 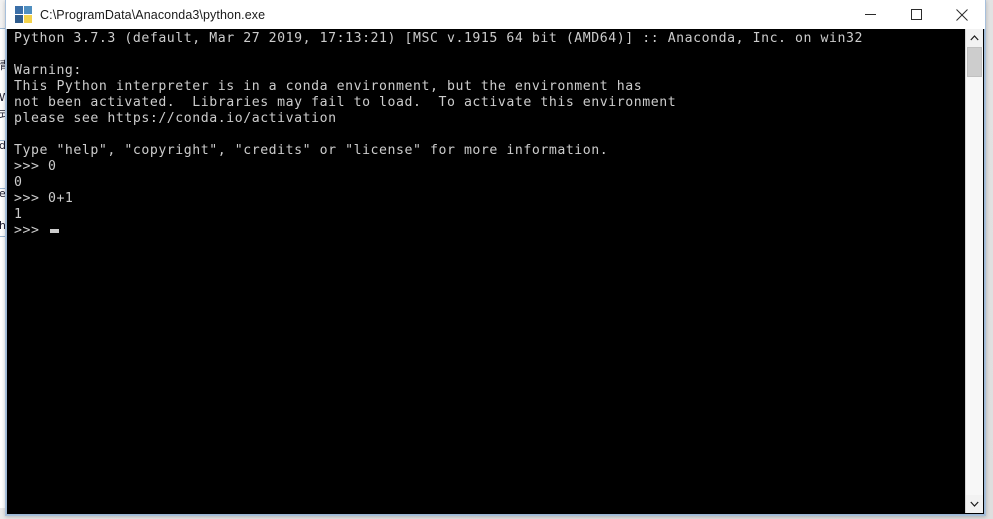 I want to click on prompt-text: >>>, so click(x=31, y=230).